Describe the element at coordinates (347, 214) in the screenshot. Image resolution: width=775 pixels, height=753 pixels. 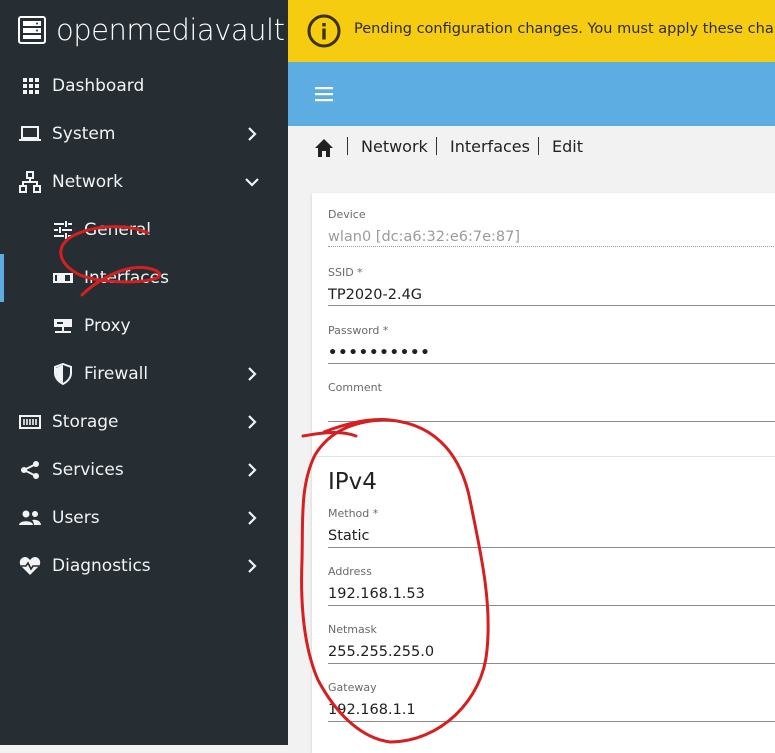
I see `device-label: Device` at that location.